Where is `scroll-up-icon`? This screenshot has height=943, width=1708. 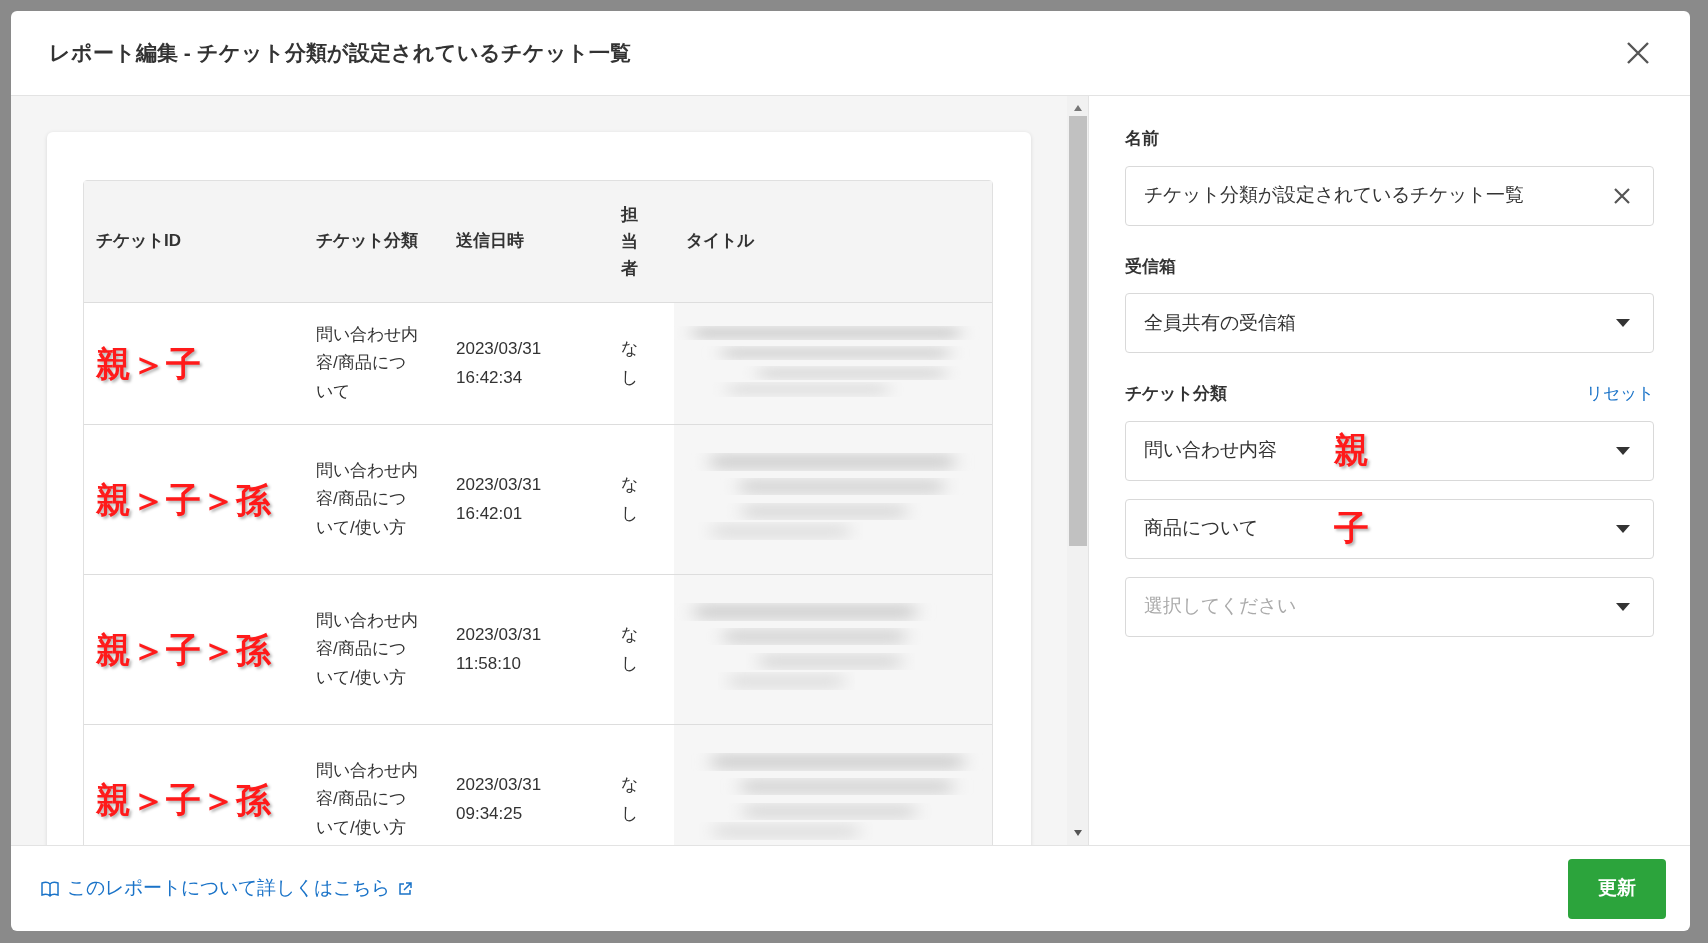
scroll-up-icon is located at coordinates (1077, 108).